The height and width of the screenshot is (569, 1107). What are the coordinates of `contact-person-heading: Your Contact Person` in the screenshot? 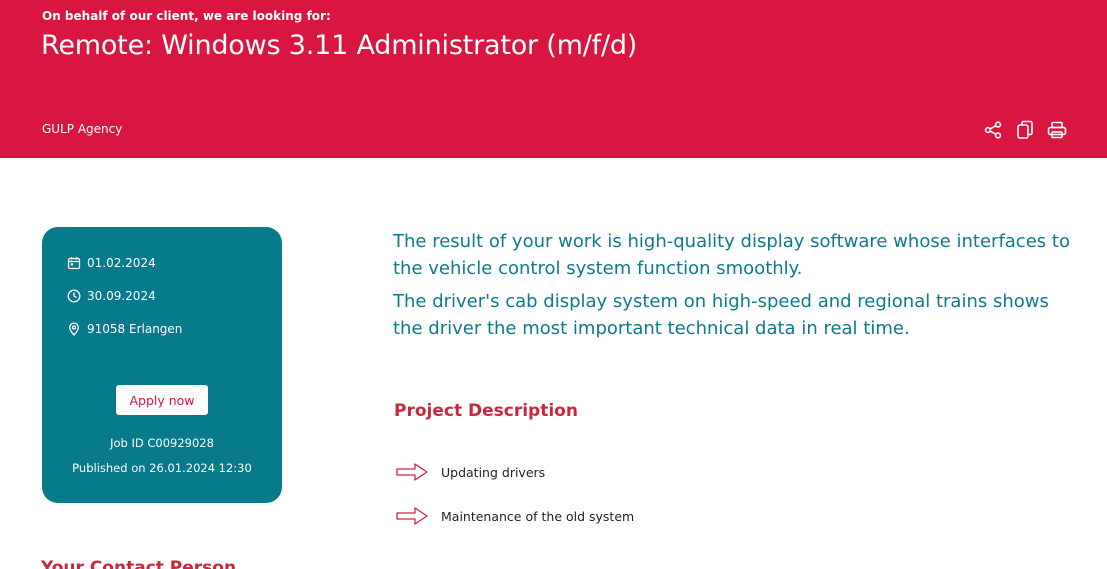 It's located at (139, 563).